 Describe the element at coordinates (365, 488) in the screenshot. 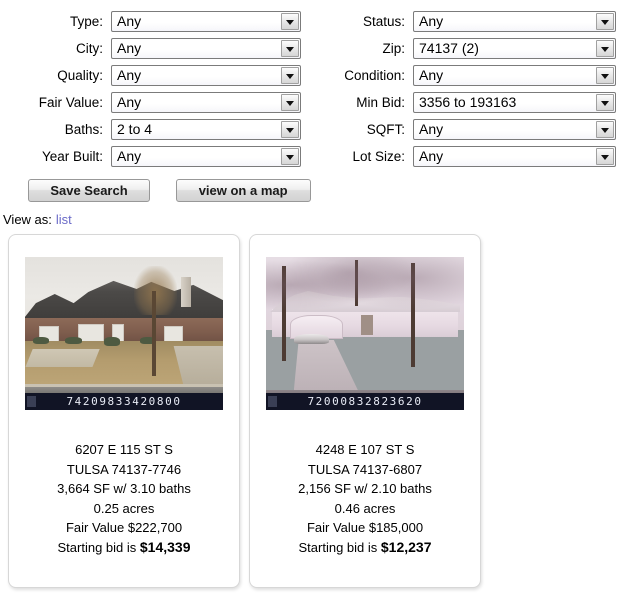

I see `property-size: 2,156 SF w/ 2.10 baths` at that location.